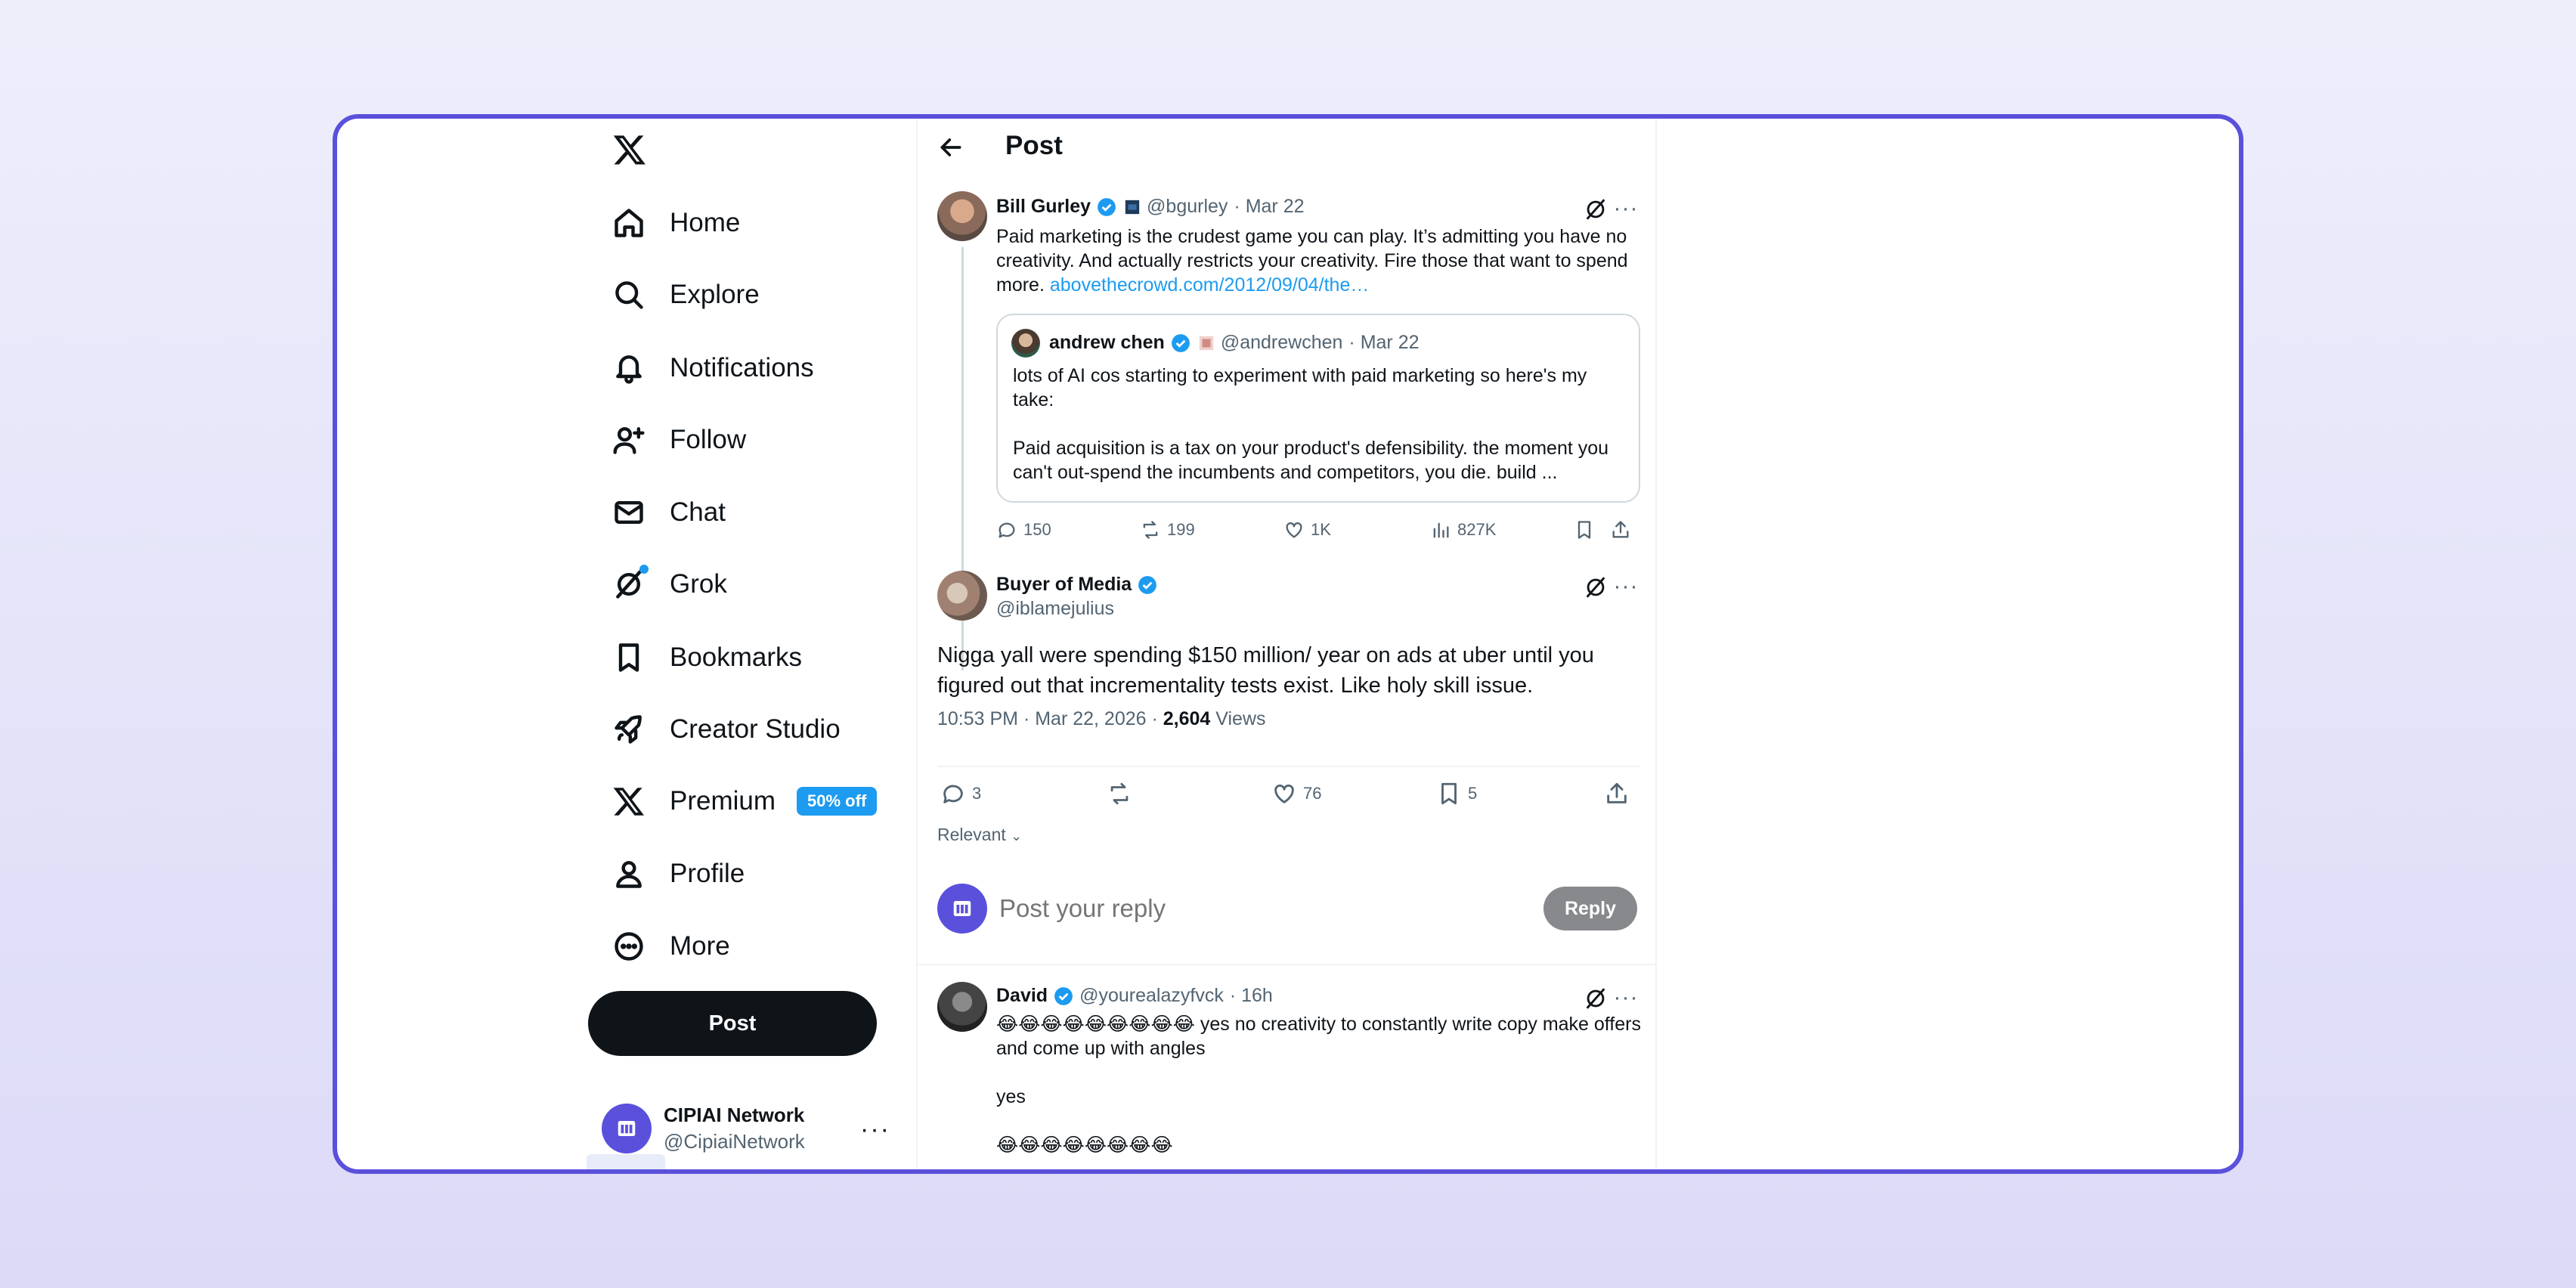  I want to click on views-button: 827K, so click(1502, 529).